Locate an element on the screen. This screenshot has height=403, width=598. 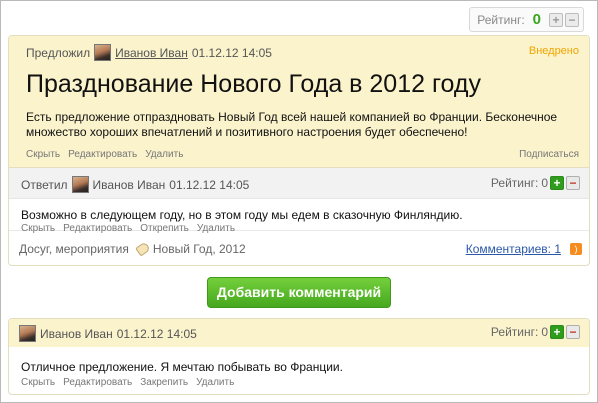
answer-meta: Ответил Иванов Иван 01.12.12 14:05 is located at coordinates (135, 184).